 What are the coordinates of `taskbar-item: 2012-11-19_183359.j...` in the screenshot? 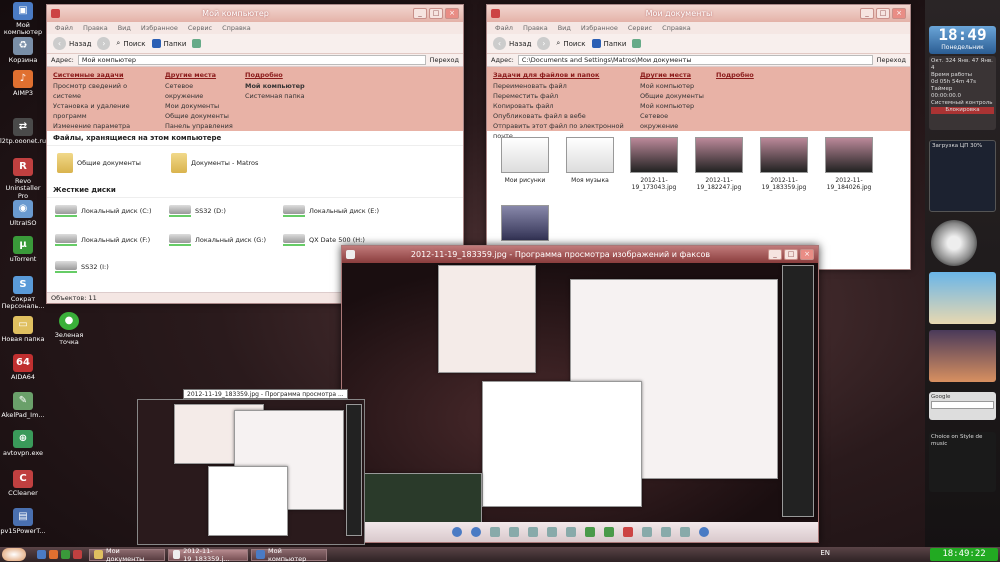 It's located at (208, 554).